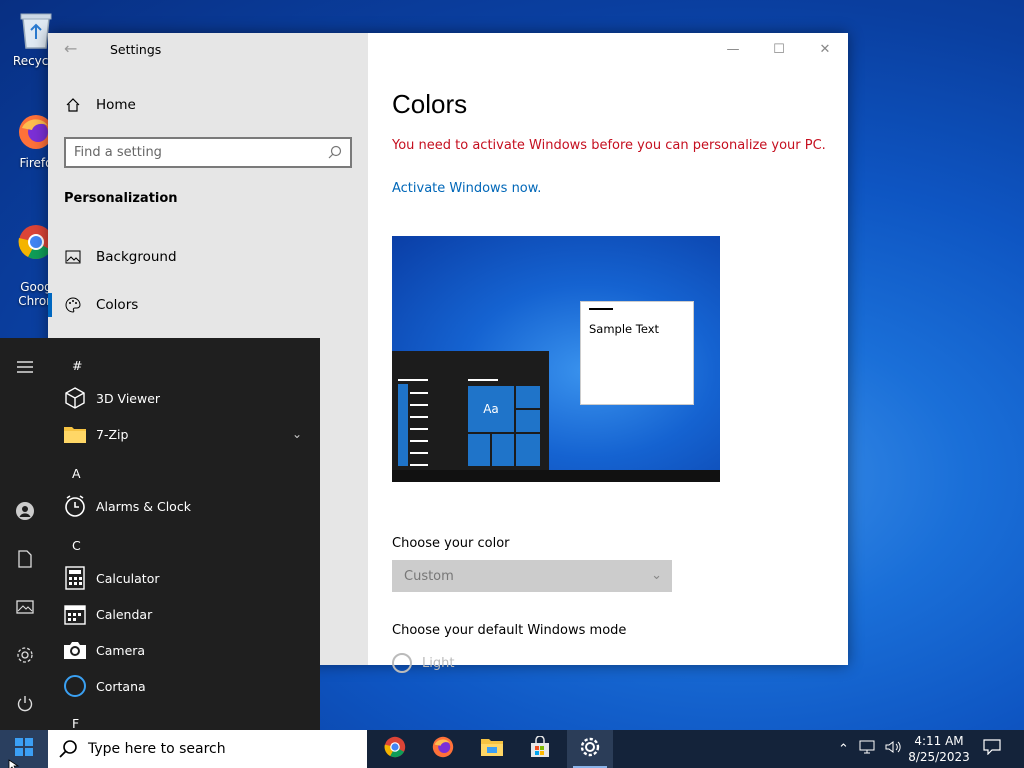  Describe the element at coordinates (75, 506) in the screenshot. I see `clock-icon` at that location.